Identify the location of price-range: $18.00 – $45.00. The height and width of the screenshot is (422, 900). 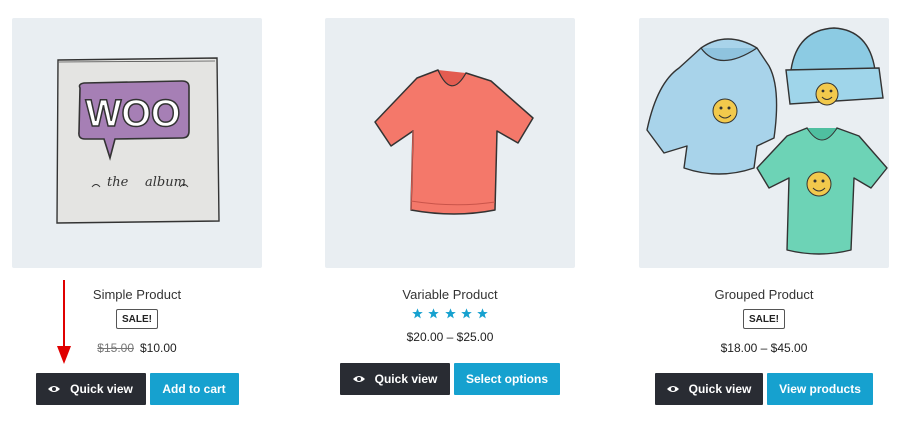
(764, 348).